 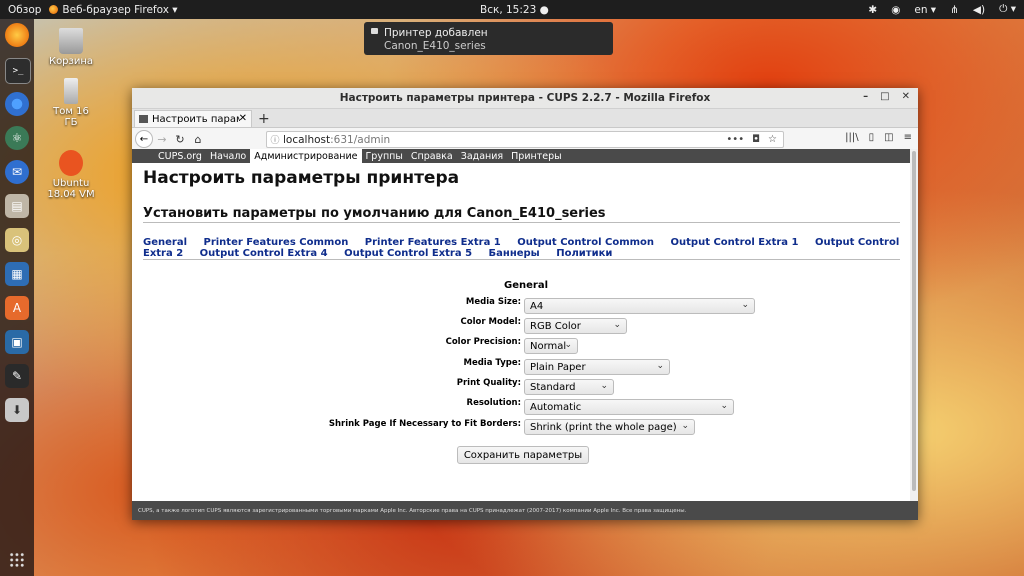 I want to click on select-value: RGB Color, so click(x=555, y=326).